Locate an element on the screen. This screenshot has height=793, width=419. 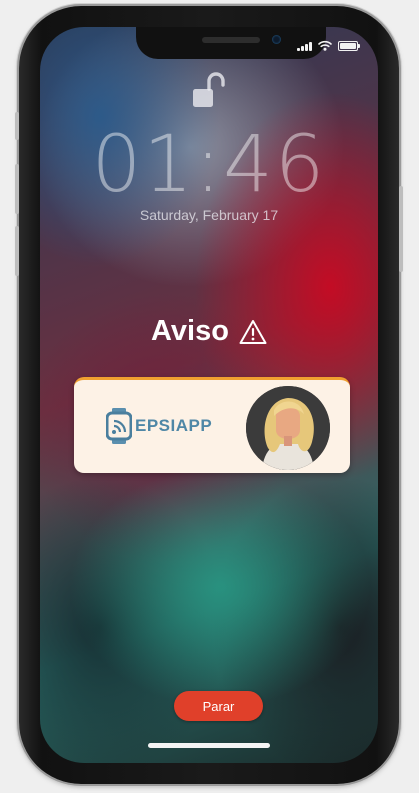
unlocked-padlock-icon is located at coordinates (209, 89).